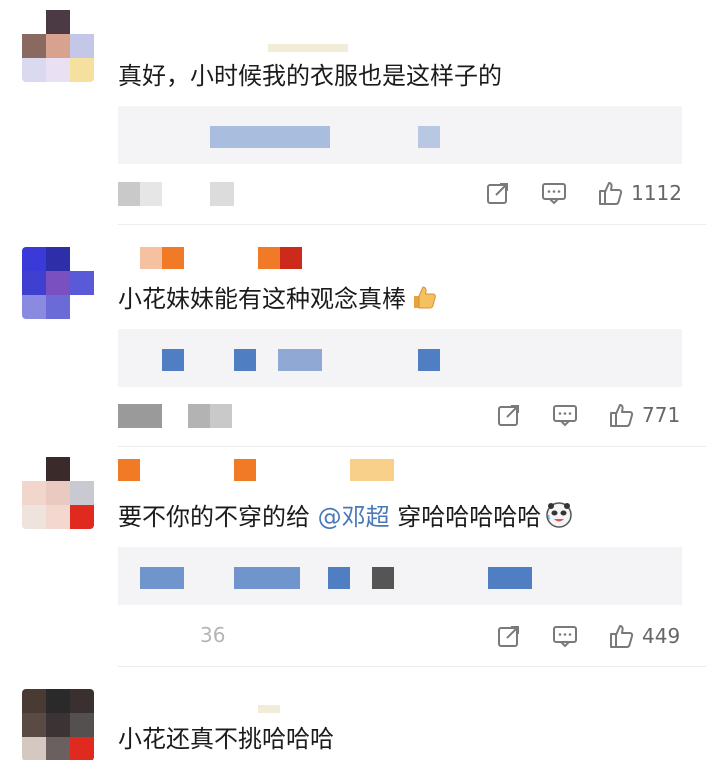 The width and height of the screenshot is (706, 760). Describe the element at coordinates (353, 713) in the screenshot. I see `comment-item: 小花还真不挑哈哈哈` at that location.